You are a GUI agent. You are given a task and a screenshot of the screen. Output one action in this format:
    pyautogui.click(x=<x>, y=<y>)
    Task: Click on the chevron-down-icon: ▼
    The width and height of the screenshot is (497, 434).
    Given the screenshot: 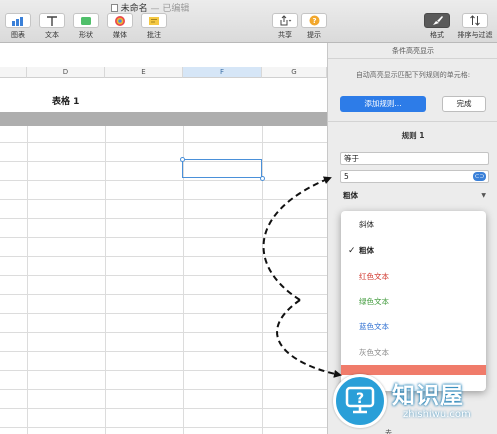 What is the action you would take?
    pyautogui.click(x=483, y=195)
    